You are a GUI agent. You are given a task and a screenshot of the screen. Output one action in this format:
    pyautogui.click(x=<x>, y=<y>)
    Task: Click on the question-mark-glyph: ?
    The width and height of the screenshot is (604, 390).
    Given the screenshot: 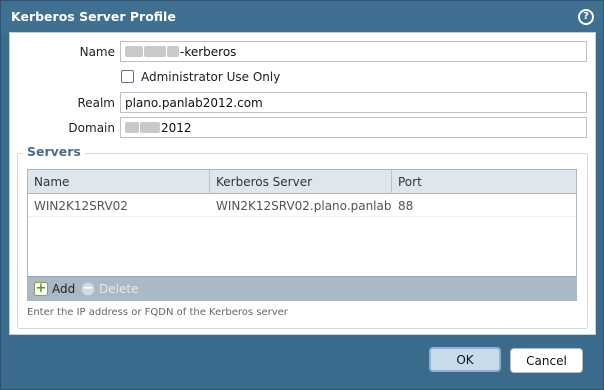 What is the action you would take?
    pyautogui.click(x=586, y=17)
    